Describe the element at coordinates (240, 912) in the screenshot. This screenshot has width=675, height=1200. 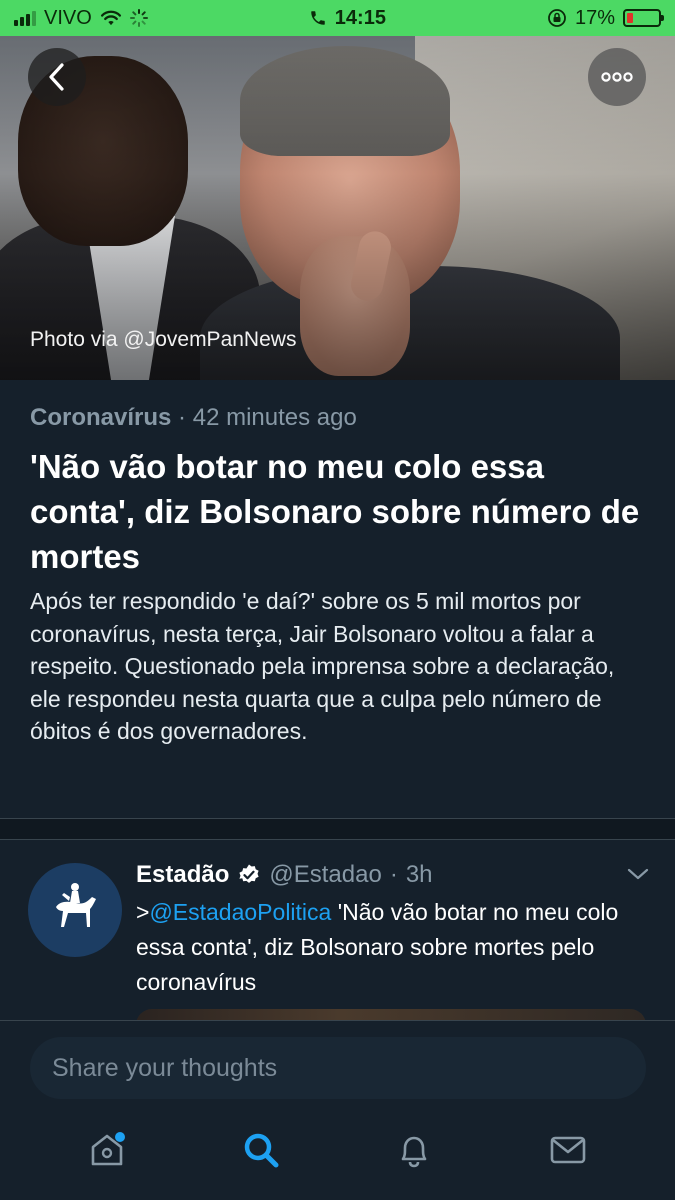
I see `tweet-mention-link: @EstadaoPolitica` at that location.